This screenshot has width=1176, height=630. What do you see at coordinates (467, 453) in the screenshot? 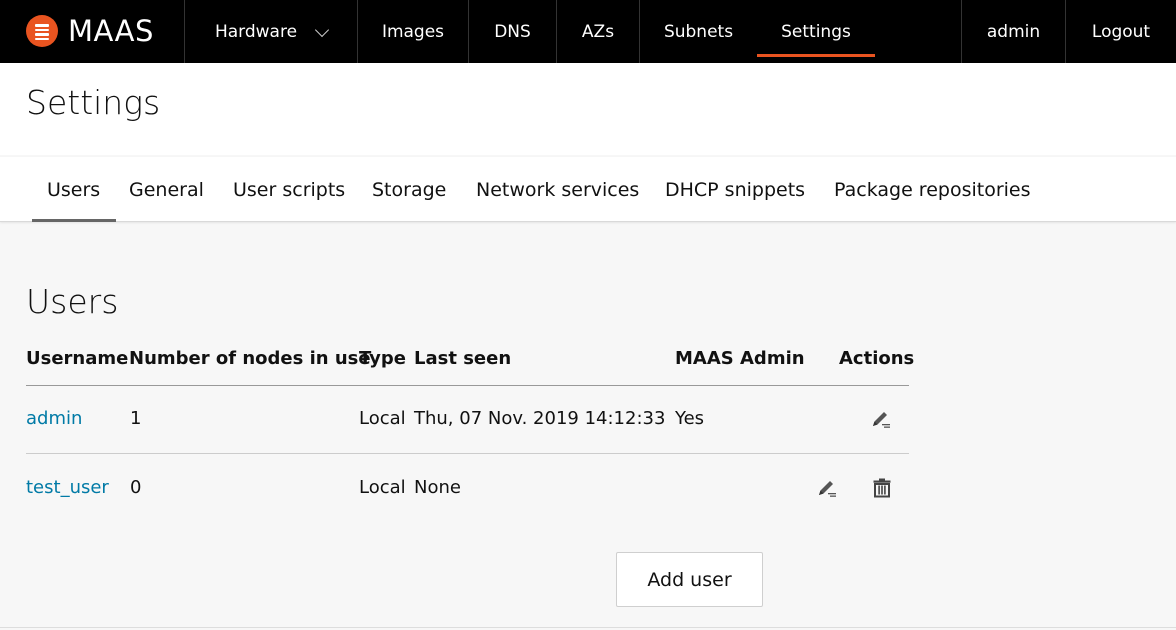
I see `row-divider` at bounding box center [467, 453].